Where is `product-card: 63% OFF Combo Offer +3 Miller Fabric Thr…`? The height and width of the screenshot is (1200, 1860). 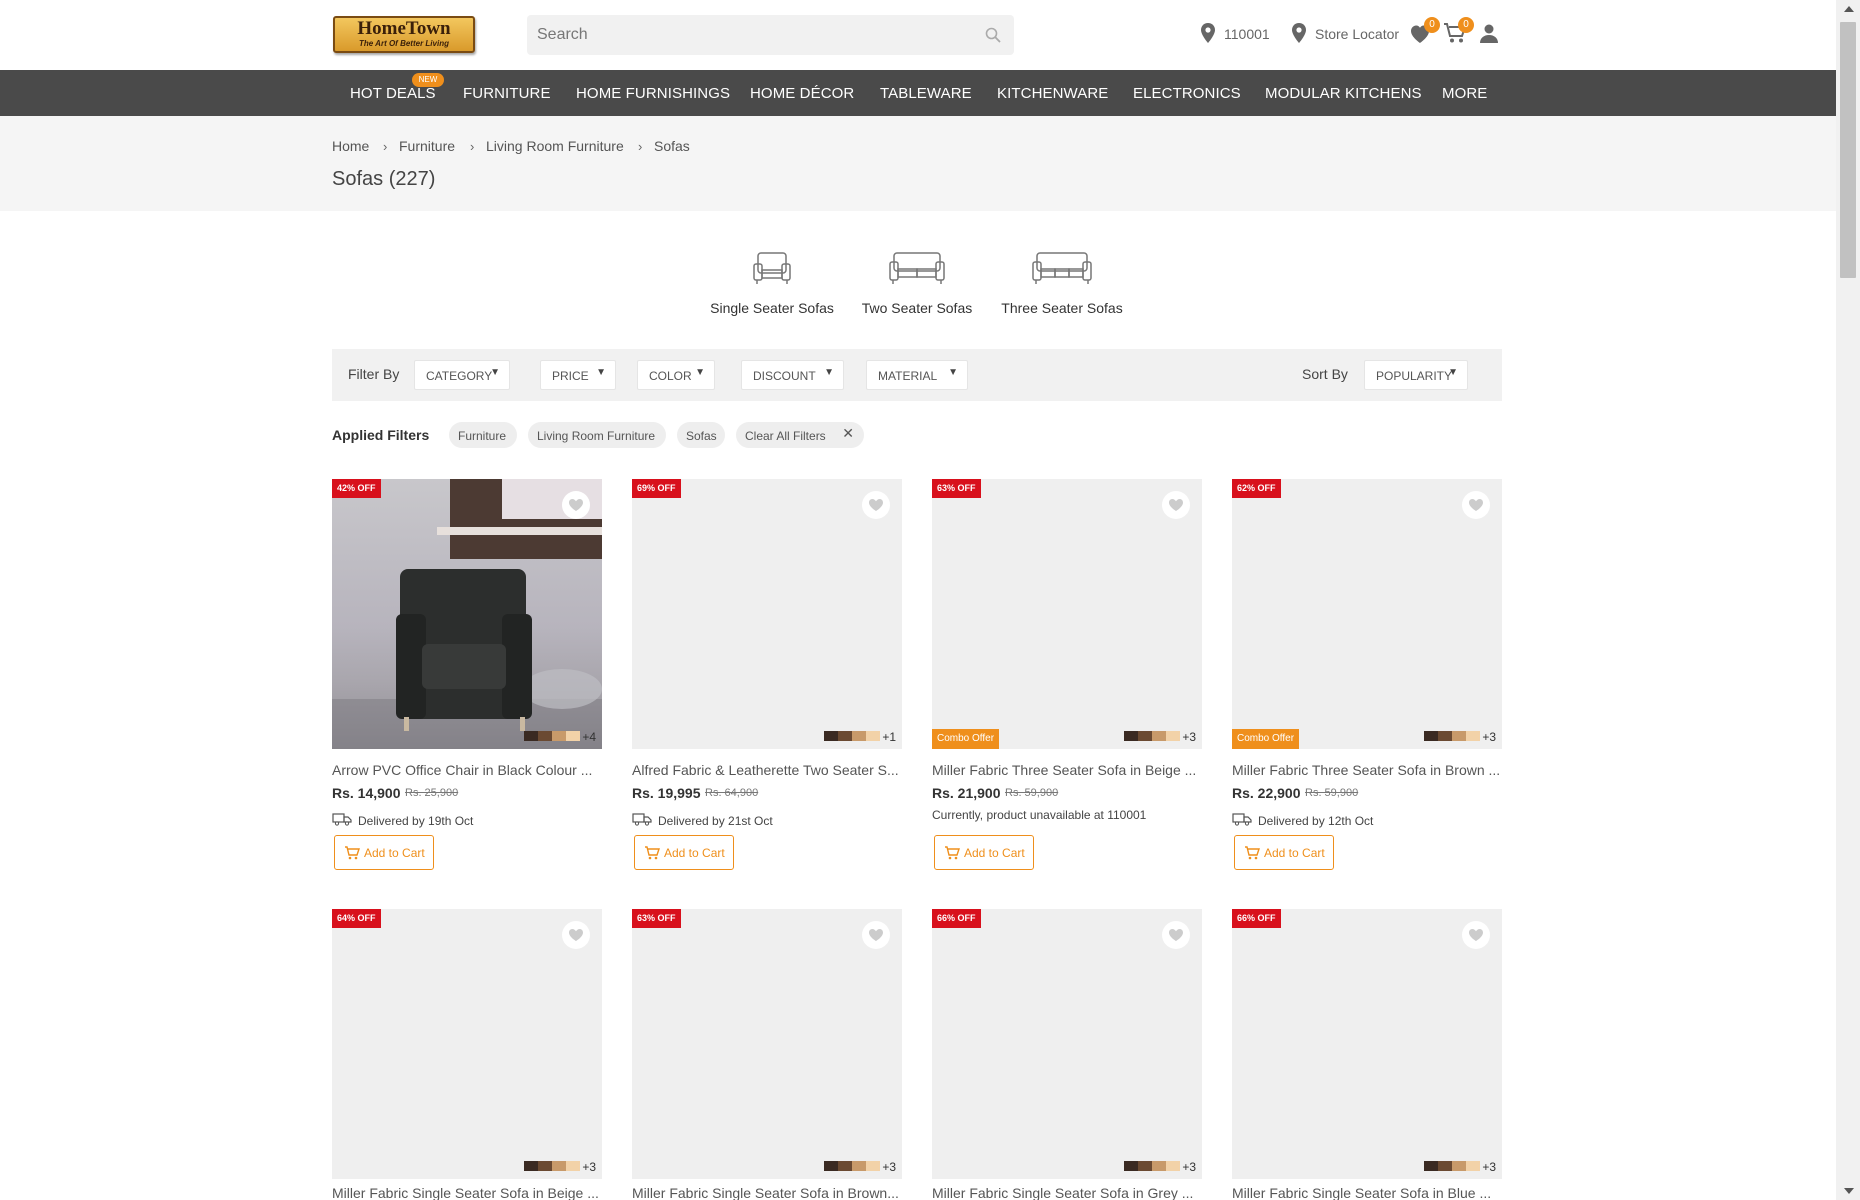
product-card: 63% OFF Combo Offer +3 Miller Fabric Thr… is located at coordinates (1067, 689).